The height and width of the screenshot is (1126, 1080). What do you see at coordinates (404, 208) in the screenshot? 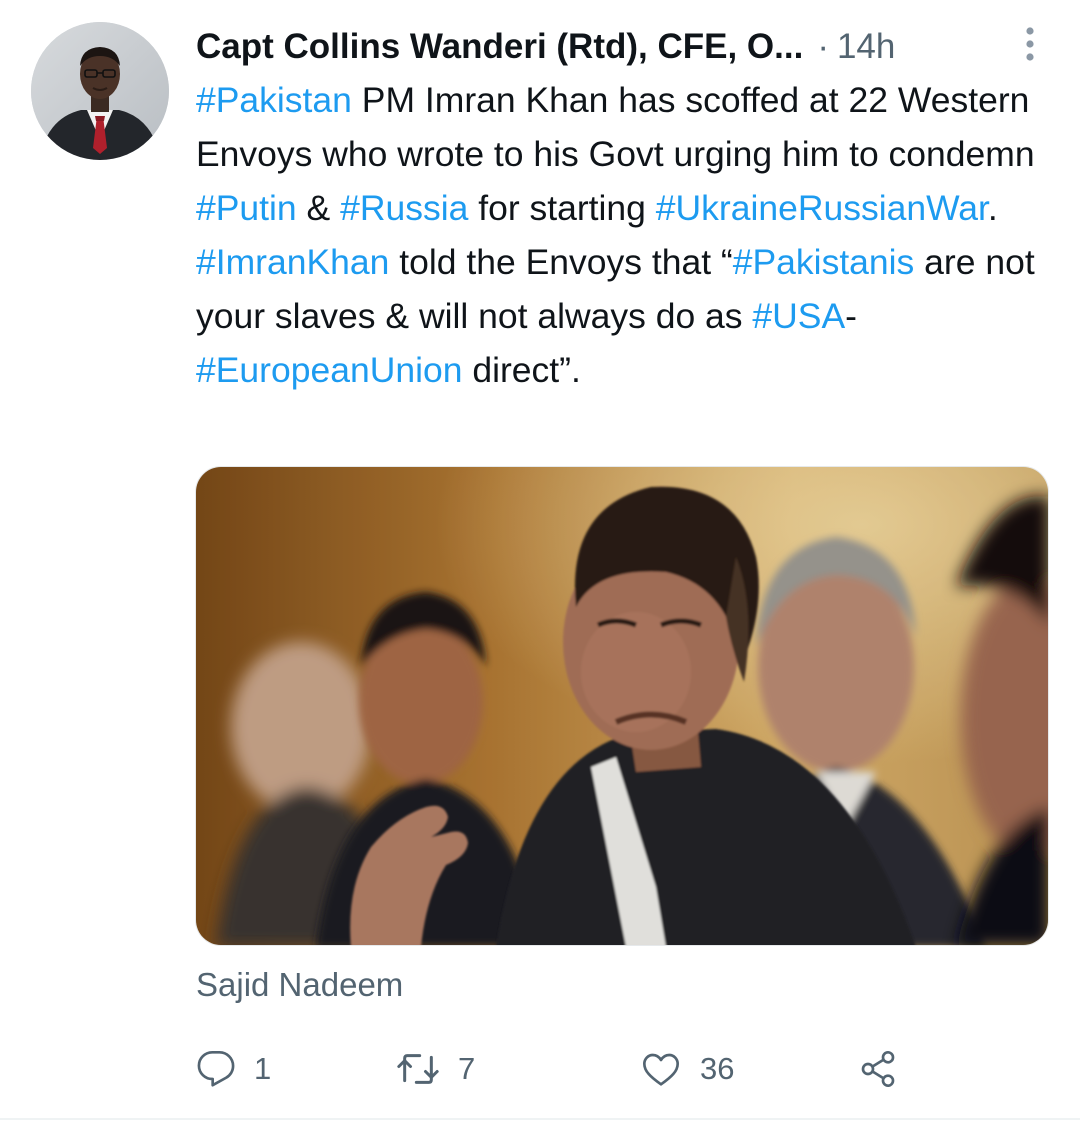
I see `hashtag-russia: #Russia` at bounding box center [404, 208].